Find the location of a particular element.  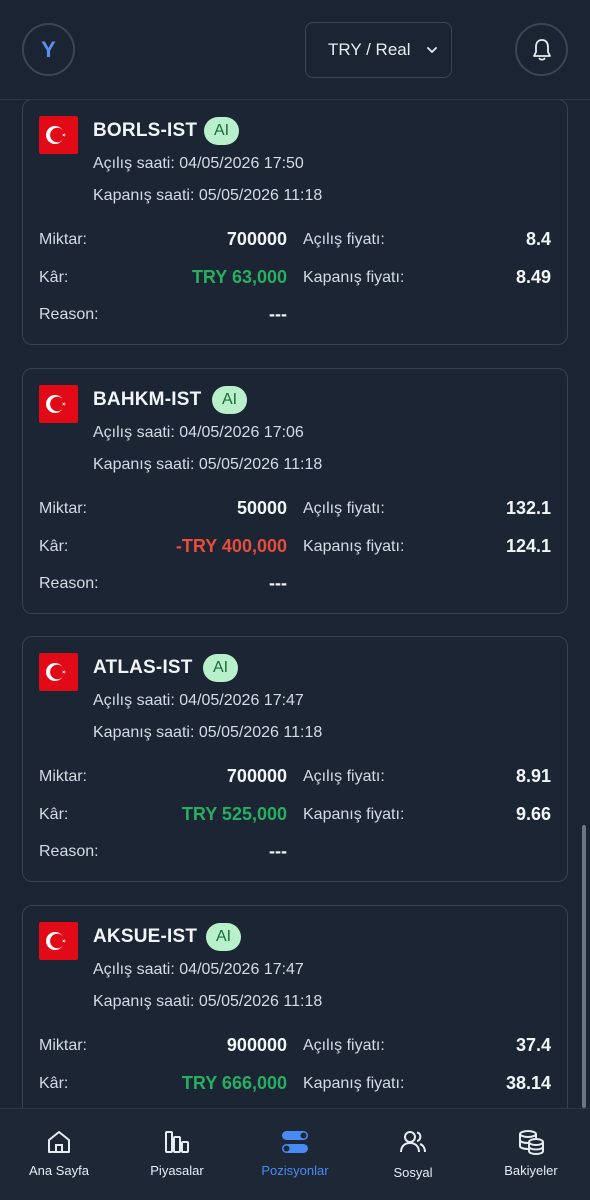

home-icon is located at coordinates (59, 1142).